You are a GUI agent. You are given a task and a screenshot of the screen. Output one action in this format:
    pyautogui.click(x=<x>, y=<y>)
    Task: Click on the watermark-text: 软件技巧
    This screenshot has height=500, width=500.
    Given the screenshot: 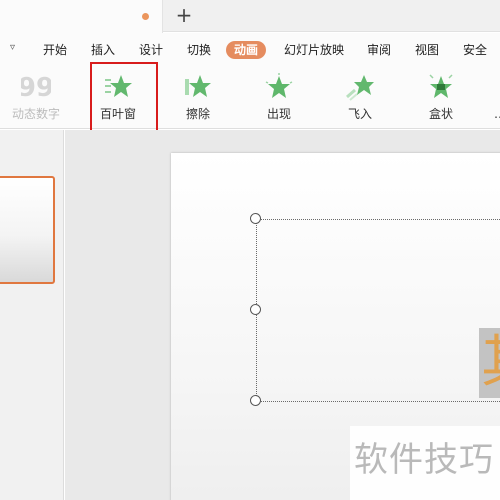 What is the action you would take?
    pyautogui.click(x=424, y=460)
    